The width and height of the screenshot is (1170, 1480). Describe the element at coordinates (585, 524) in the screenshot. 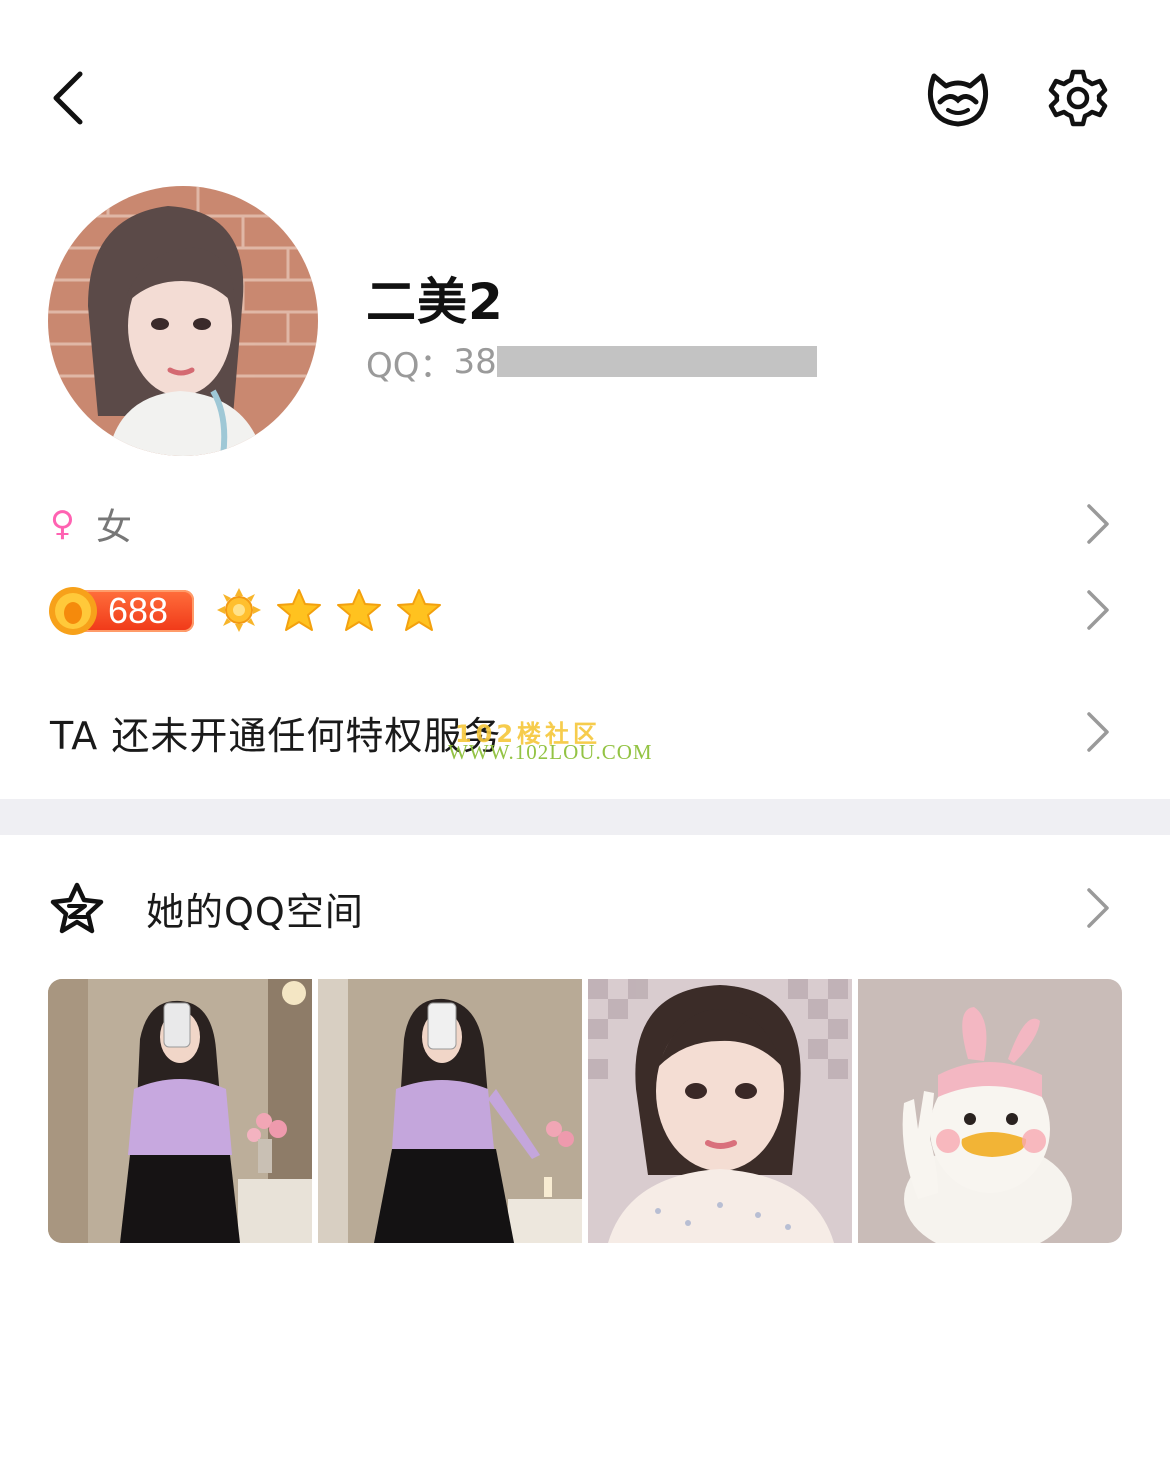

I see `gender-row: ♀ 女` at that location.